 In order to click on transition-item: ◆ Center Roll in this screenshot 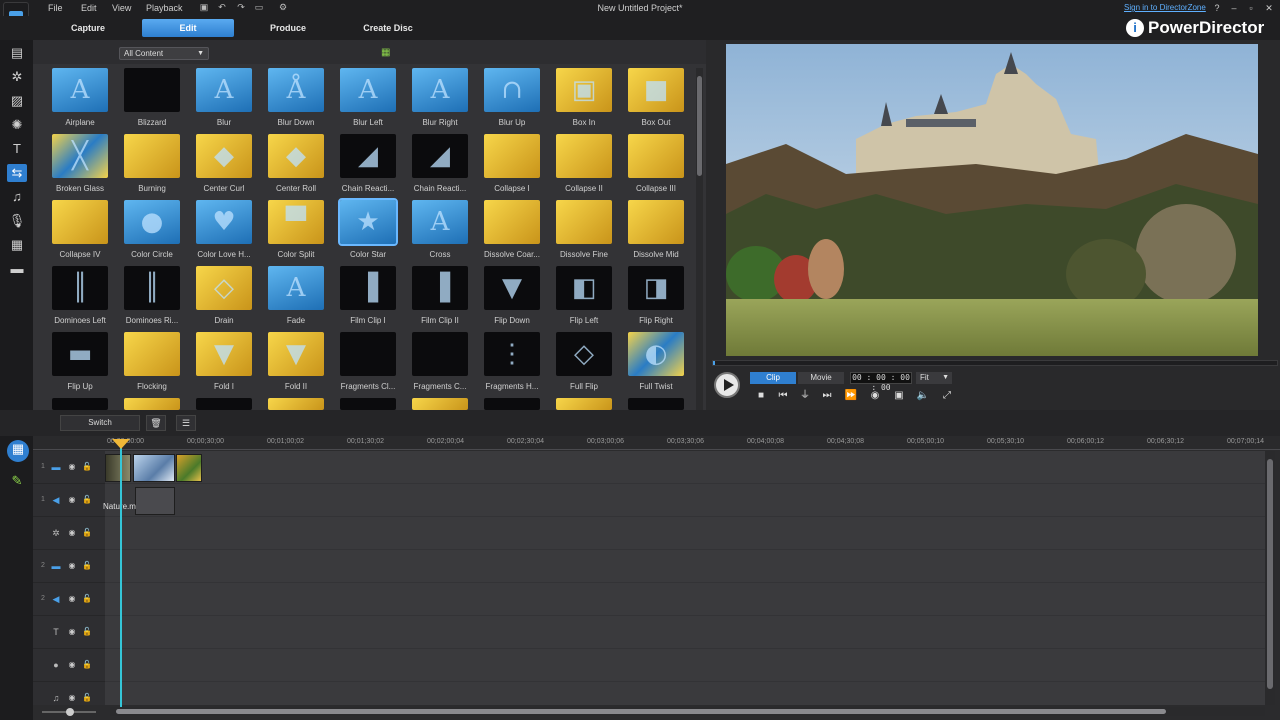, I will do `click(299, 167)`.